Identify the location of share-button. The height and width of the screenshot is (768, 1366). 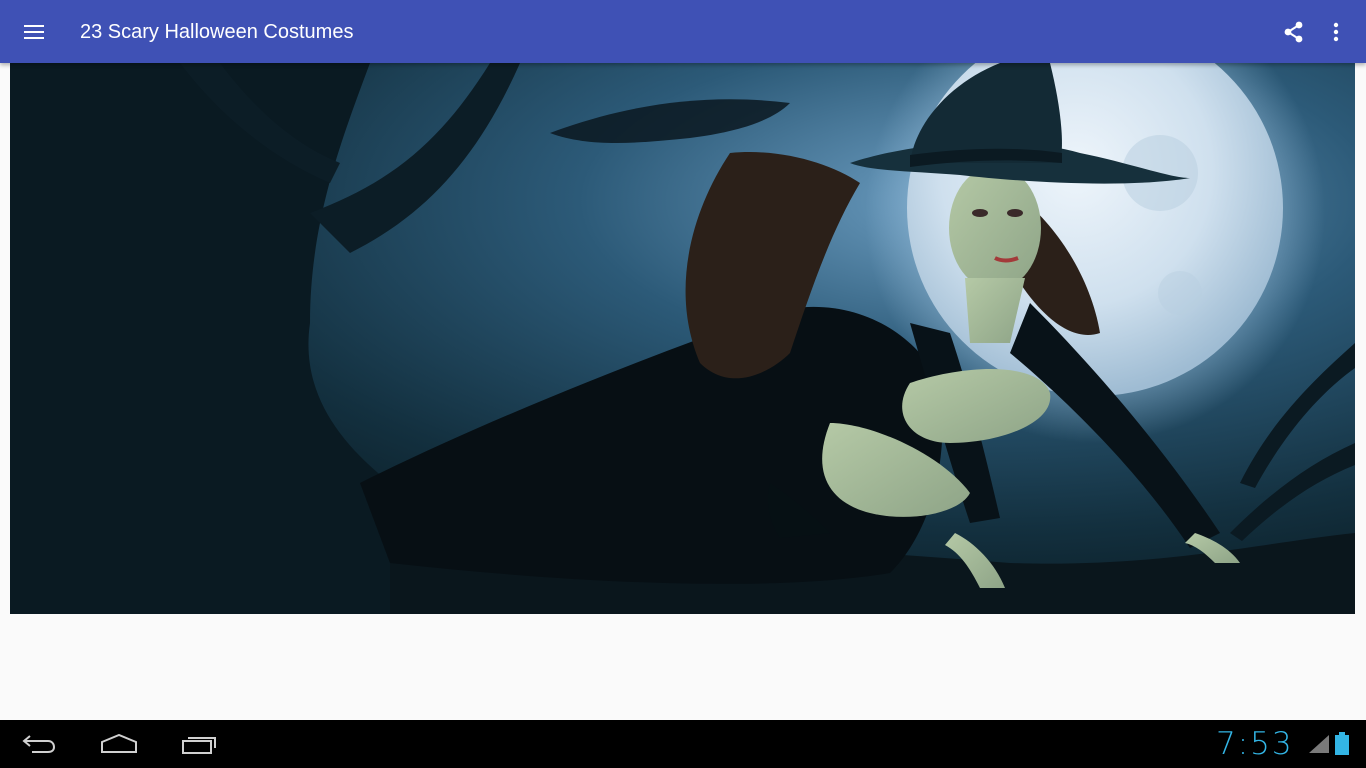
(1294, 32).